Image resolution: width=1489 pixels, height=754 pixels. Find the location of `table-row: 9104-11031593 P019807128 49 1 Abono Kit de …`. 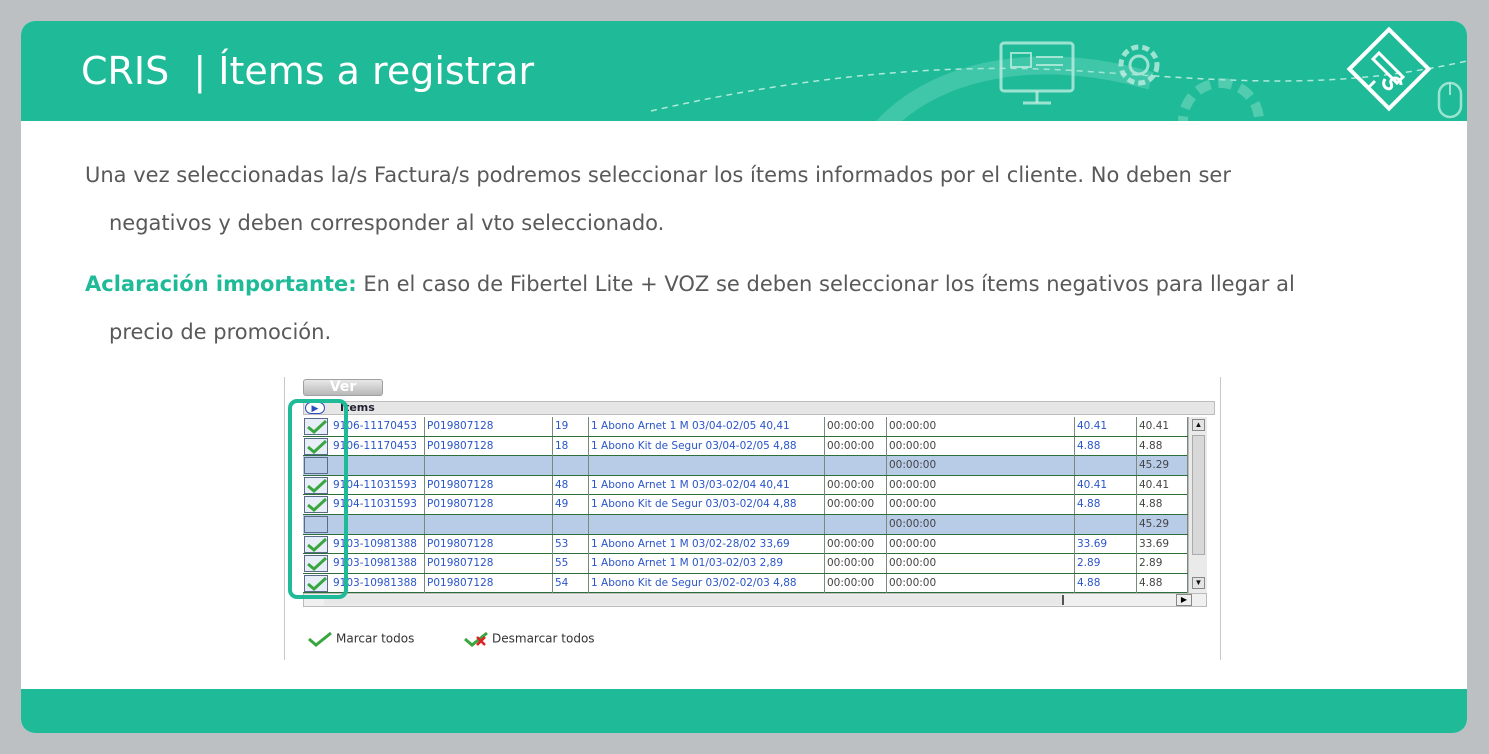

table-row: 9104-11031593 P019807128 49 1 Abono Kit de … is located at coordinates (745, 505).